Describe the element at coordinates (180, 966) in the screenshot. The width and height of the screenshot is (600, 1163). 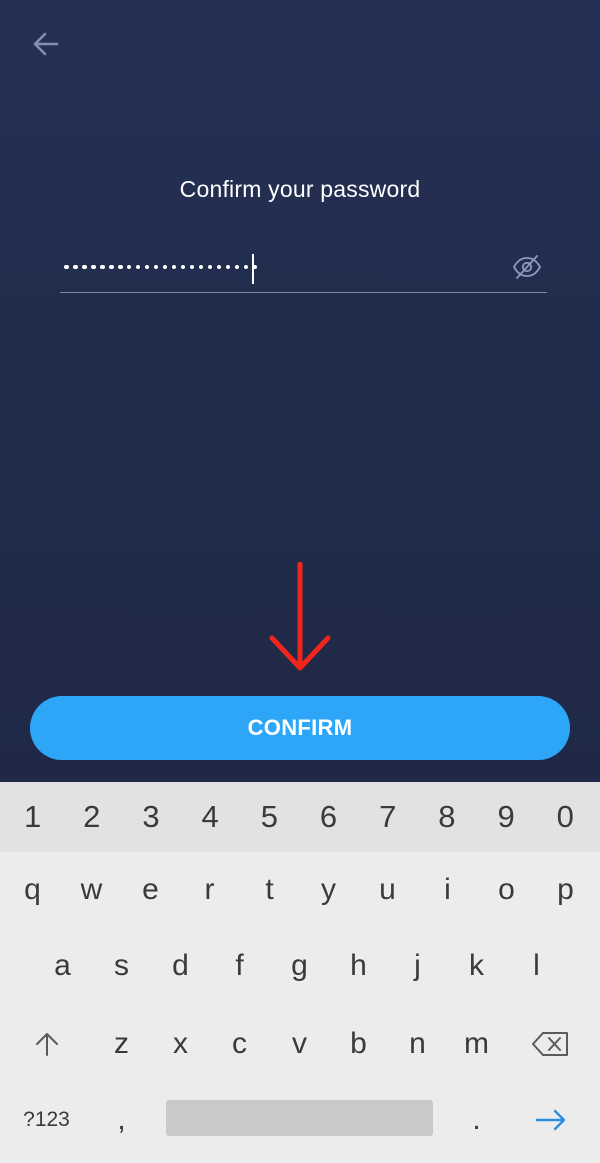
I see `key-d: d` at that location.